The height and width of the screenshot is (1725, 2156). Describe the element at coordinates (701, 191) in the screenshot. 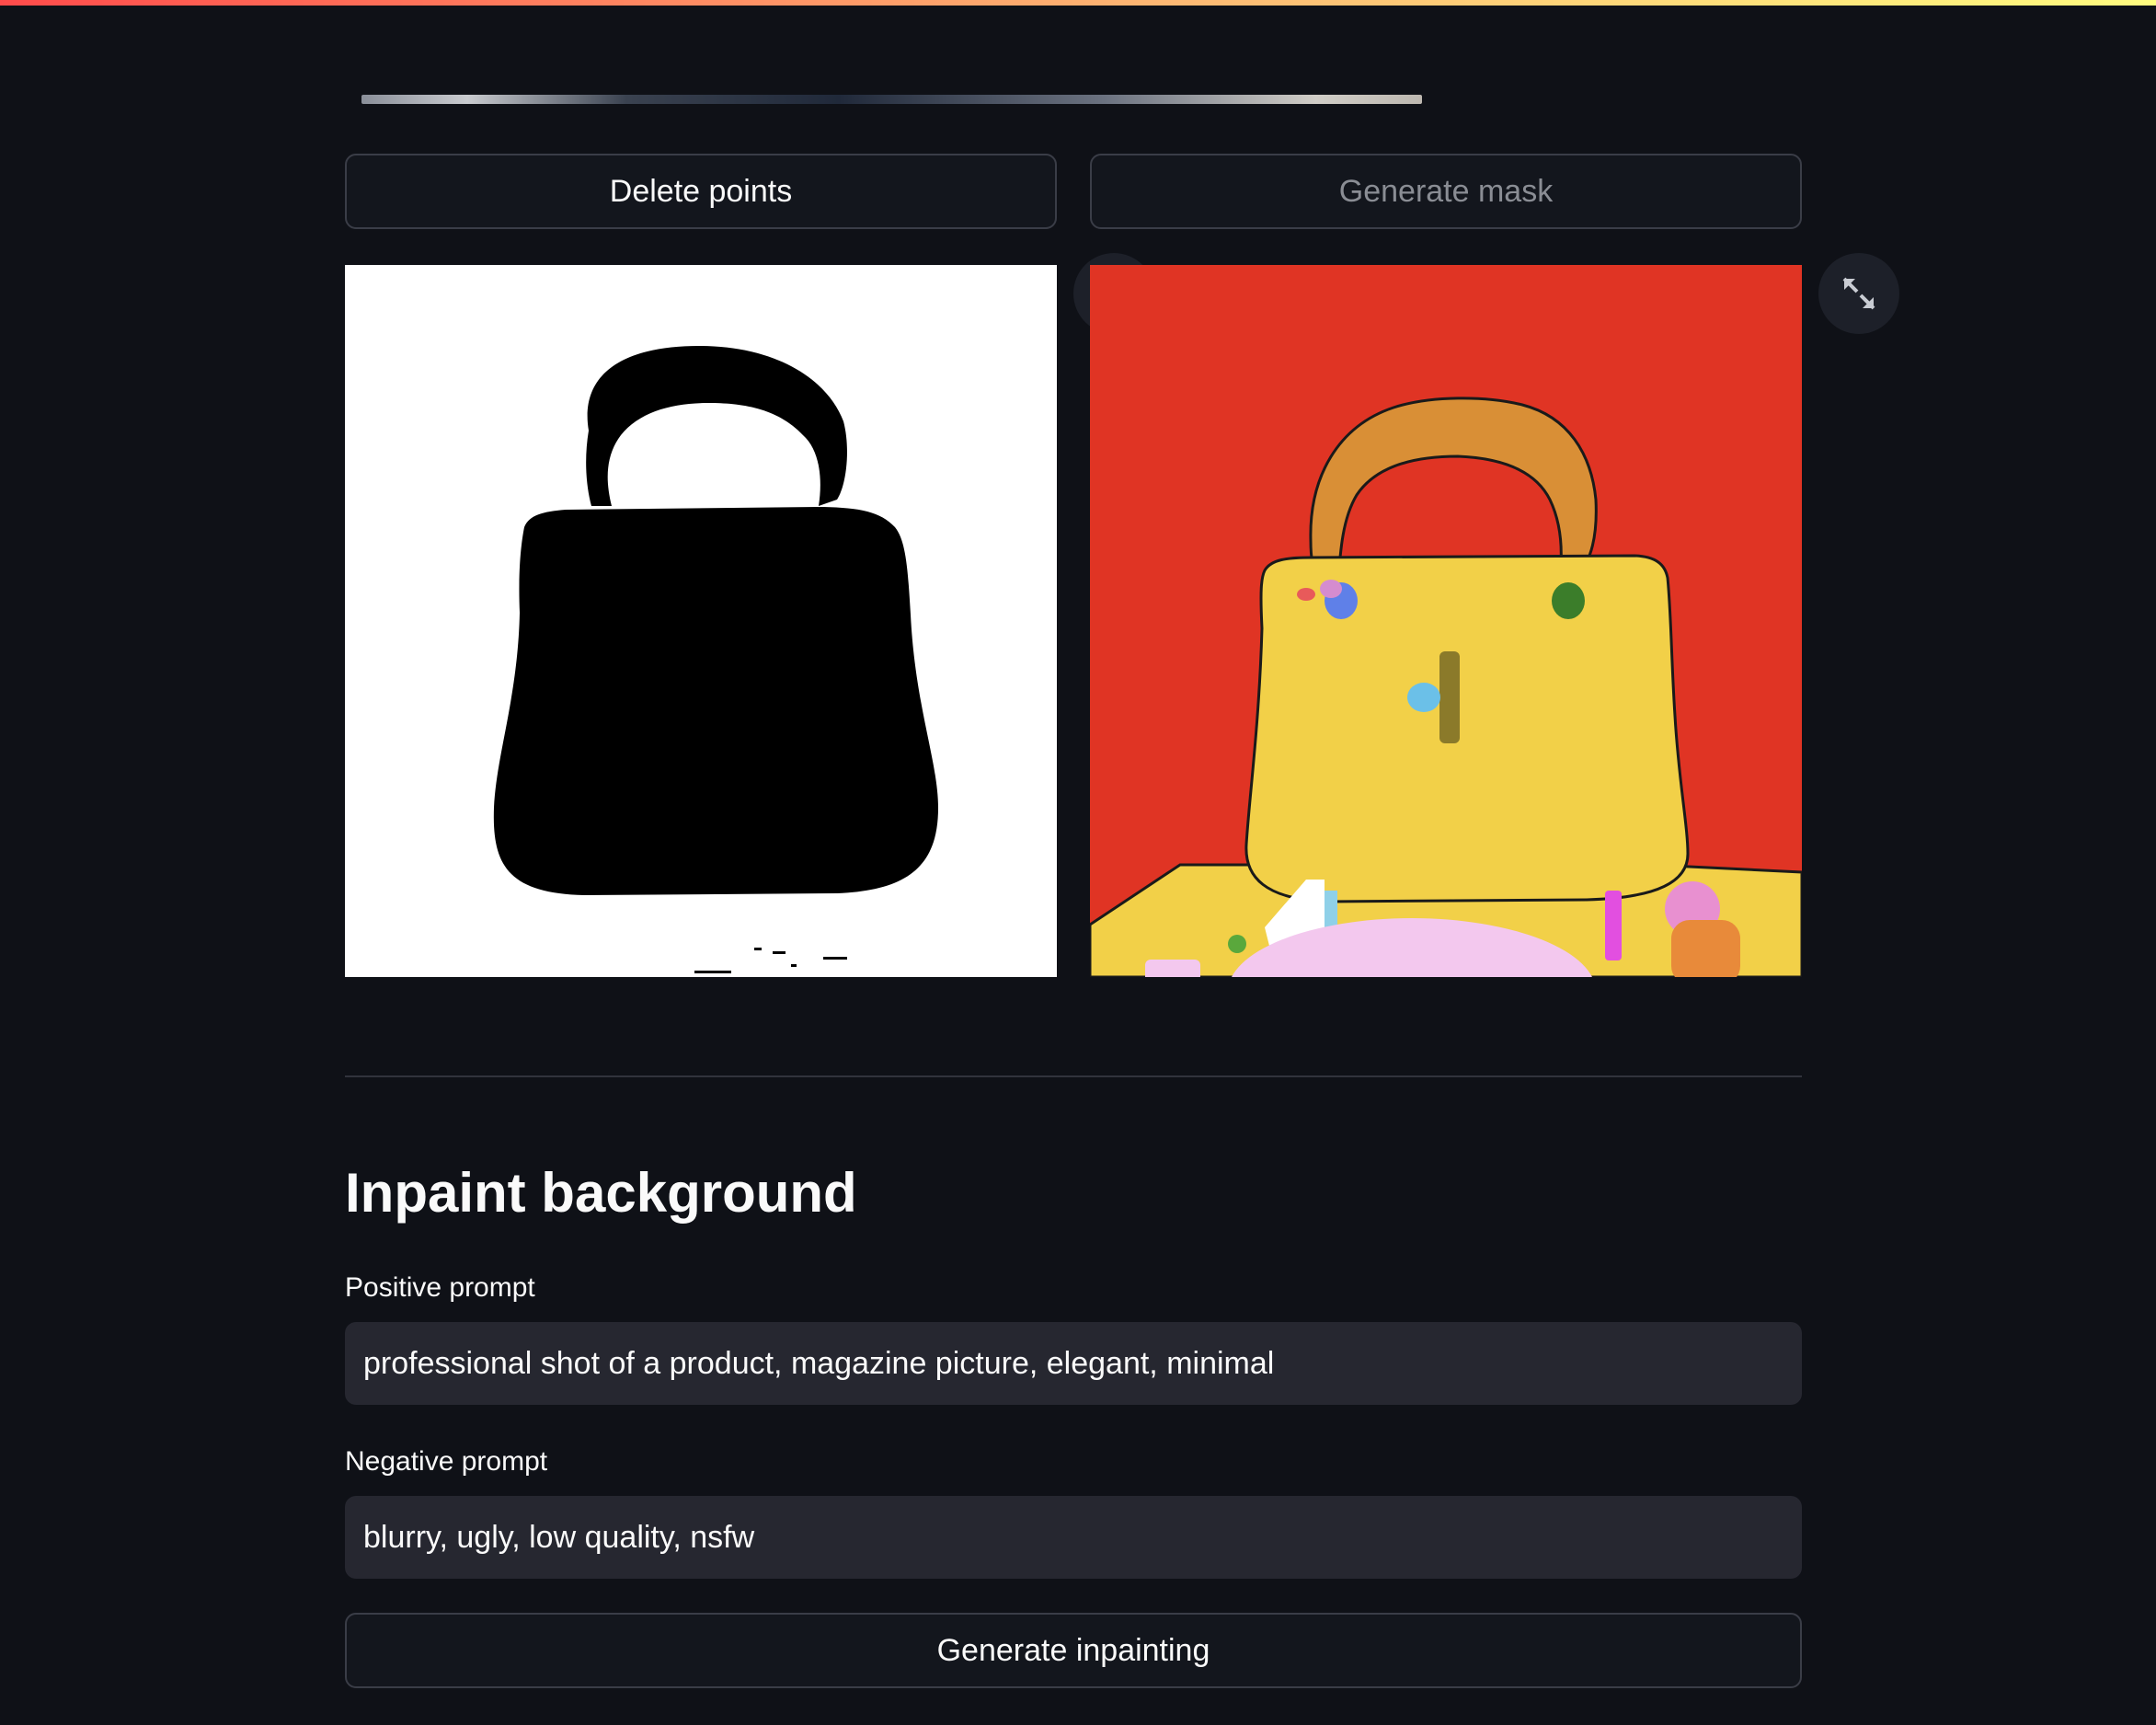

I see `delete-points-button: Delete points` at that location.